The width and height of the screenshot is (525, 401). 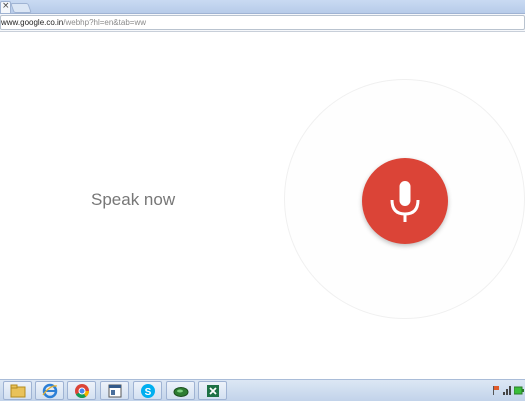 I want to click on window-icon, so click(x=115, y=391).